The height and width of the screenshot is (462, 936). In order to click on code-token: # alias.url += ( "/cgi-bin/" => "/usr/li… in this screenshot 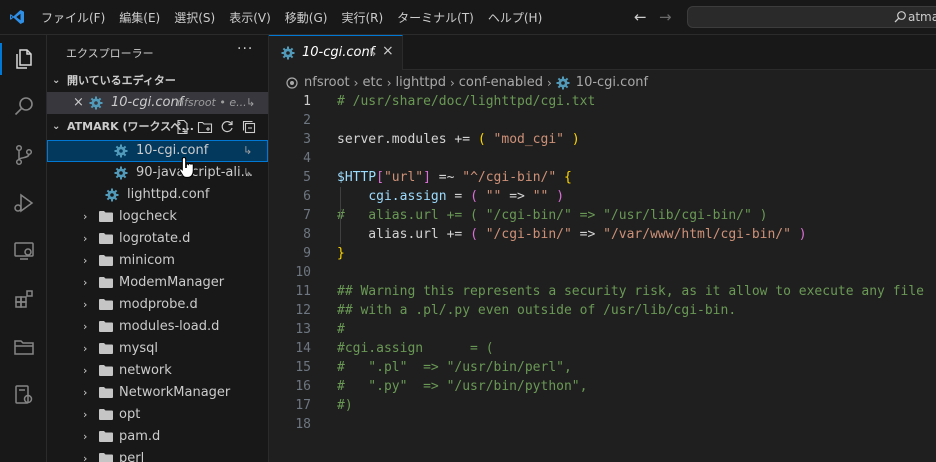, I will do `click(552, 215)`.